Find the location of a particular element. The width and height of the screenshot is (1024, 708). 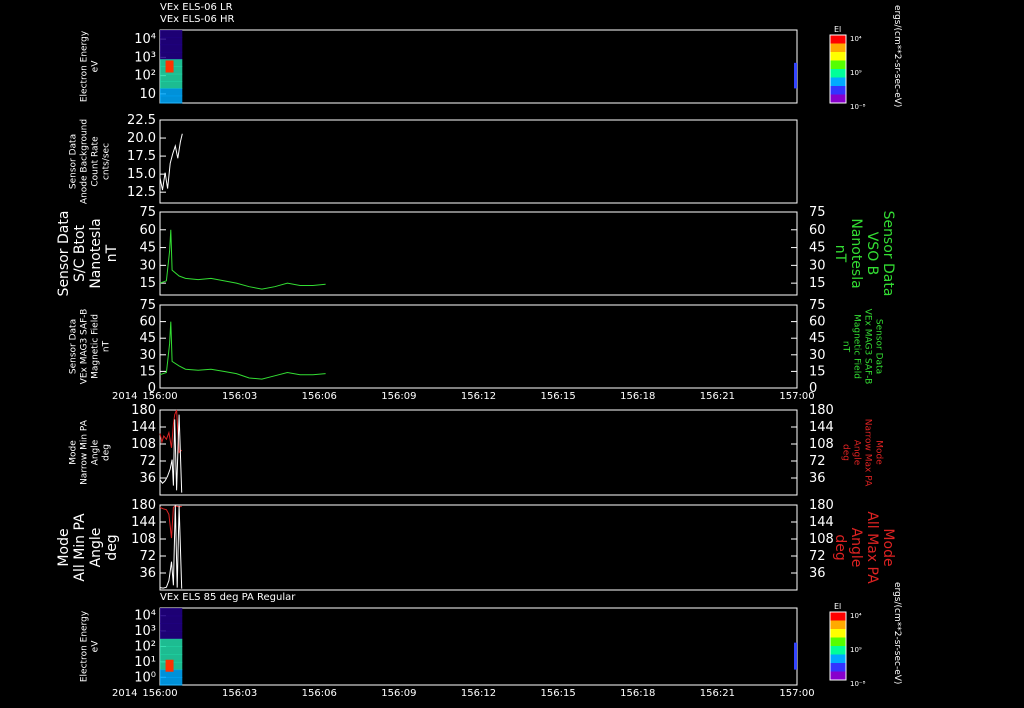

ytick-label-2-4: 15 is located at coordinates (147, 283).